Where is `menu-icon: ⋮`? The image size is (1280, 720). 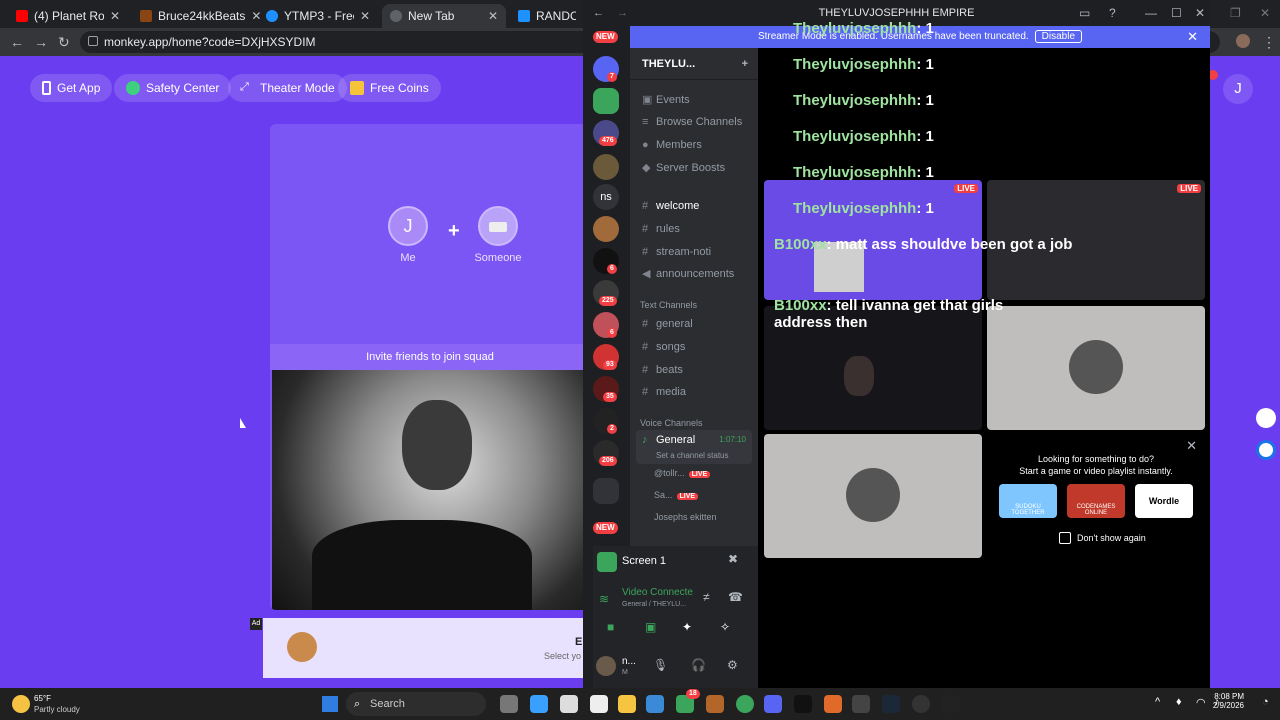 menu-icon: ⋮ is located at coordinates (1269, 42).